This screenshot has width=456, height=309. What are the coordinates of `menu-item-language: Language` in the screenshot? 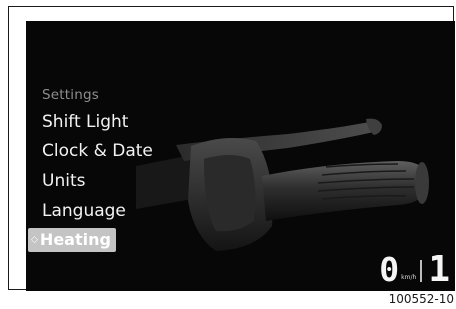 It's located at (84, 211).